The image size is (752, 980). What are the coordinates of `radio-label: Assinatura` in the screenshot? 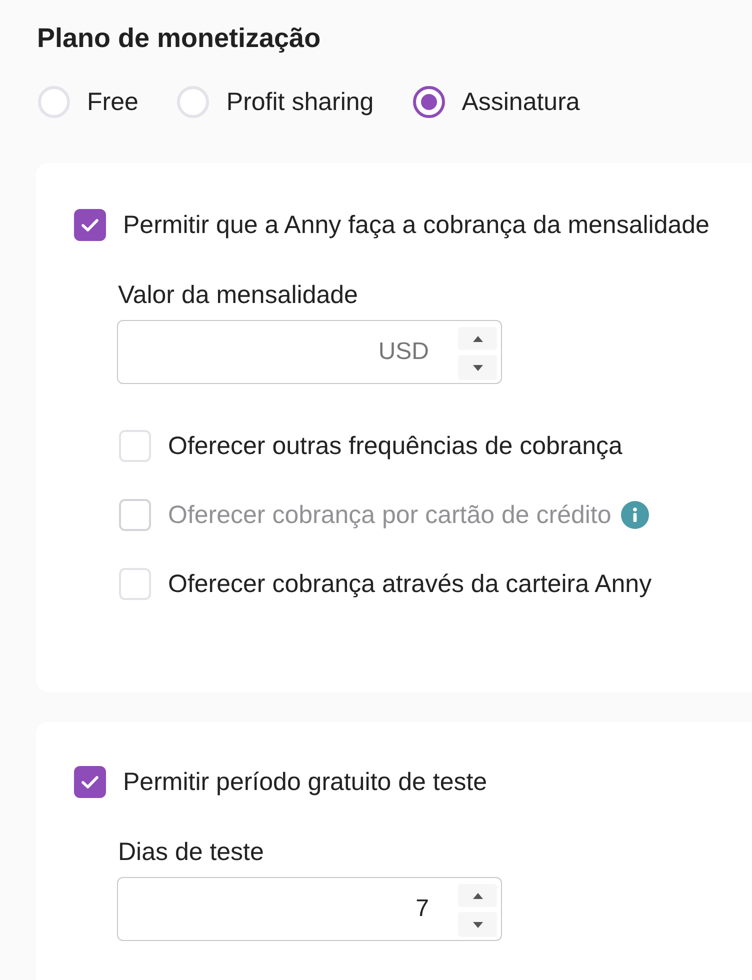 It's located at (521, 102).